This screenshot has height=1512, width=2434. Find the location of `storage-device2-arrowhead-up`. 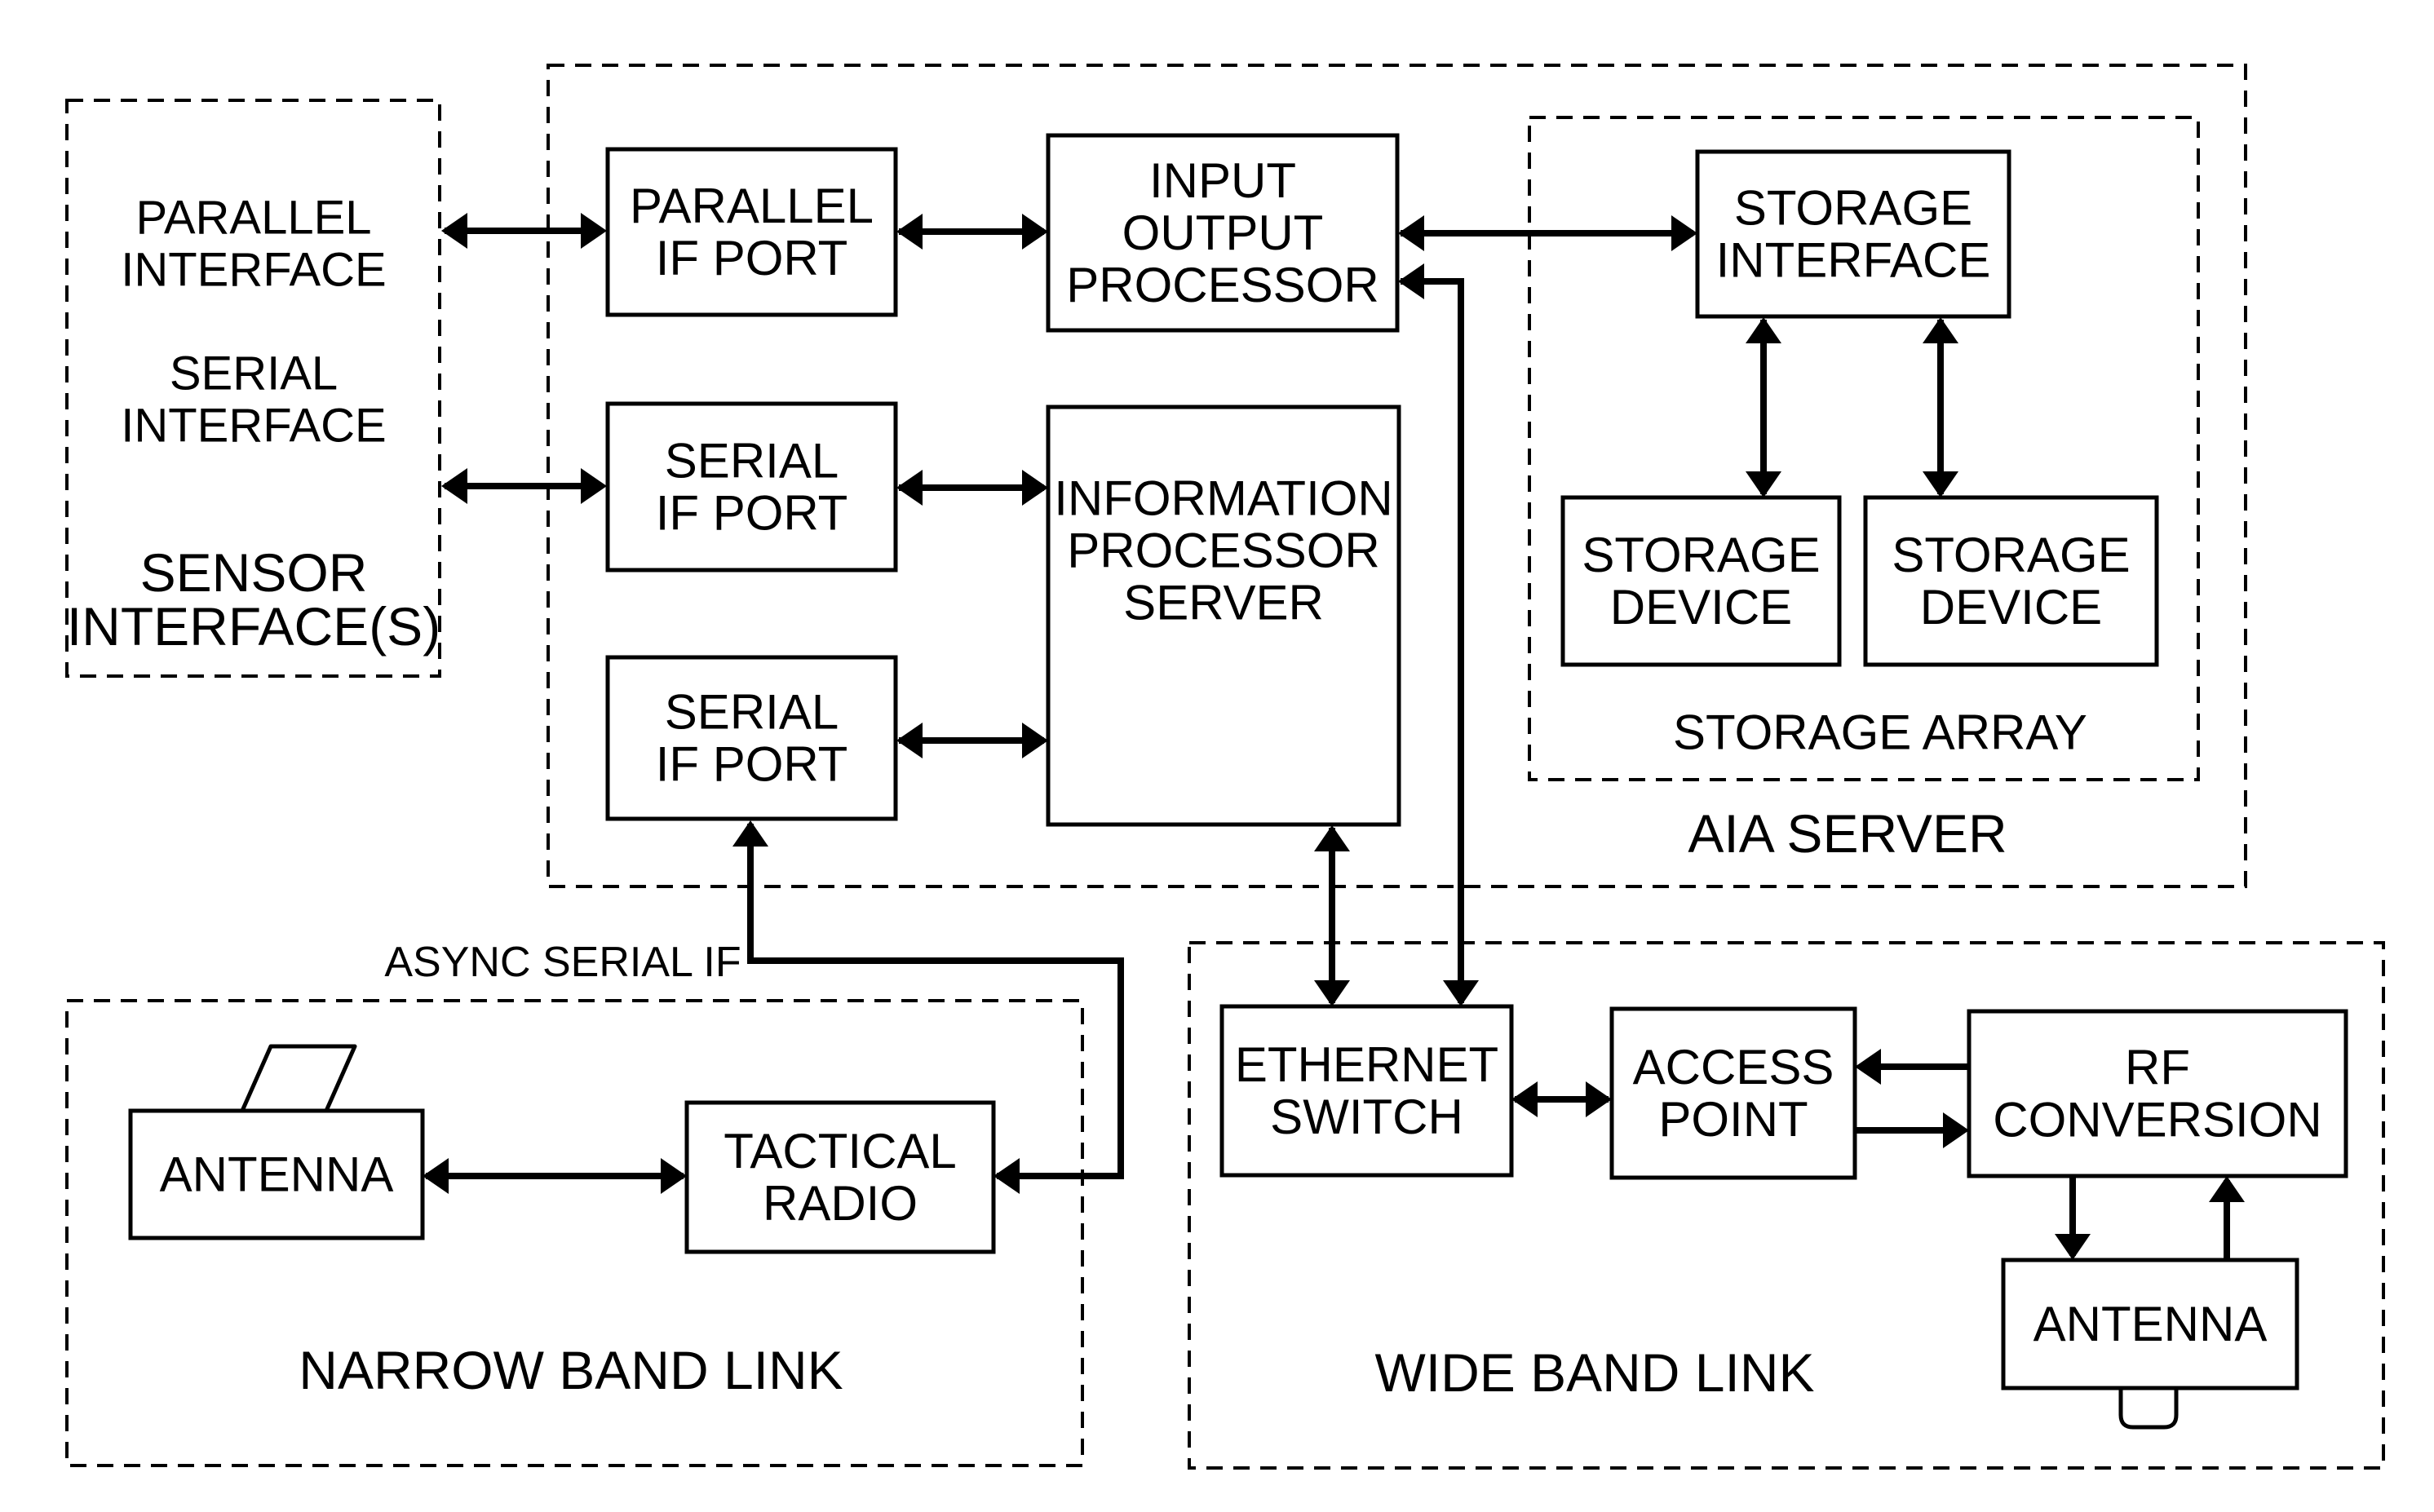

storage-device2-arrowhead-up is located at coordinates (1941, 330).